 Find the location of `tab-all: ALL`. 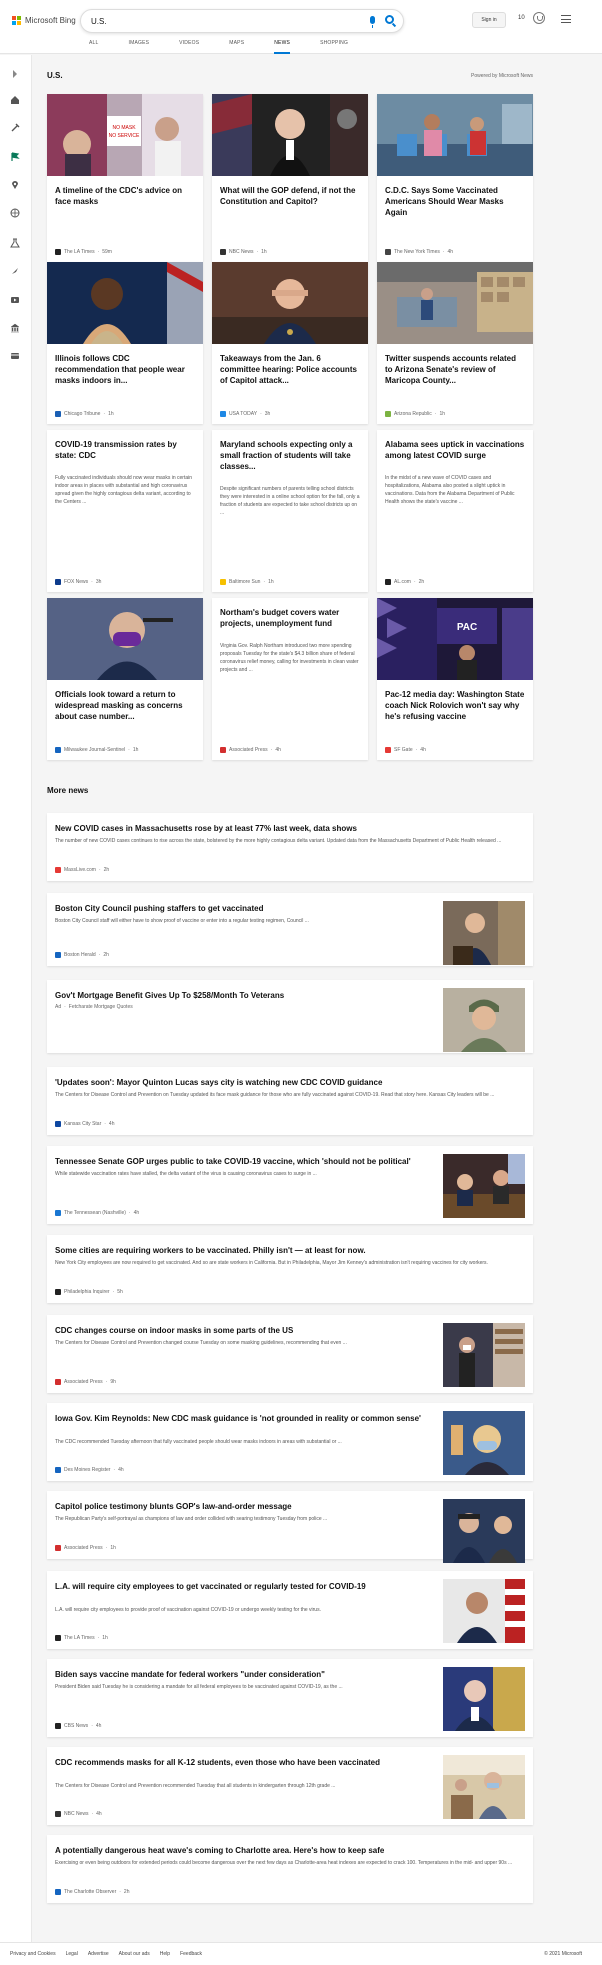

tab-all: ALL is located at coordinates (94, 47).